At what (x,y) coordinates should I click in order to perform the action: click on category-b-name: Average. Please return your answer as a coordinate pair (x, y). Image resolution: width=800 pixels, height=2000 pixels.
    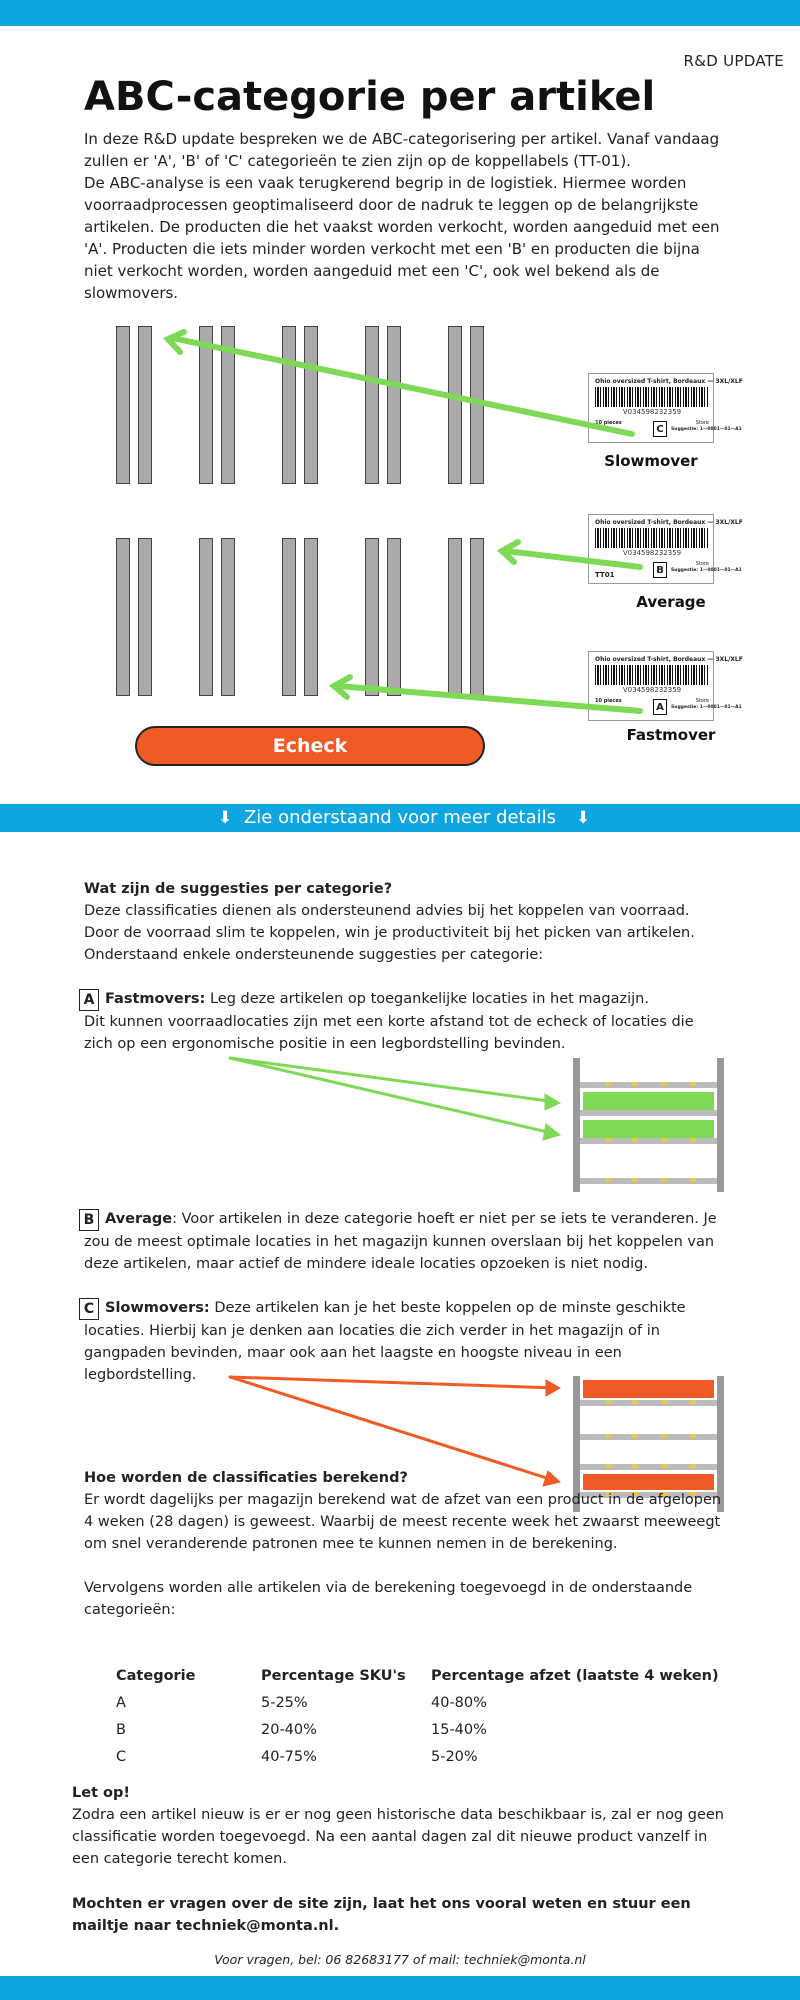
    Looking at the image, I should click on (139, 1219).